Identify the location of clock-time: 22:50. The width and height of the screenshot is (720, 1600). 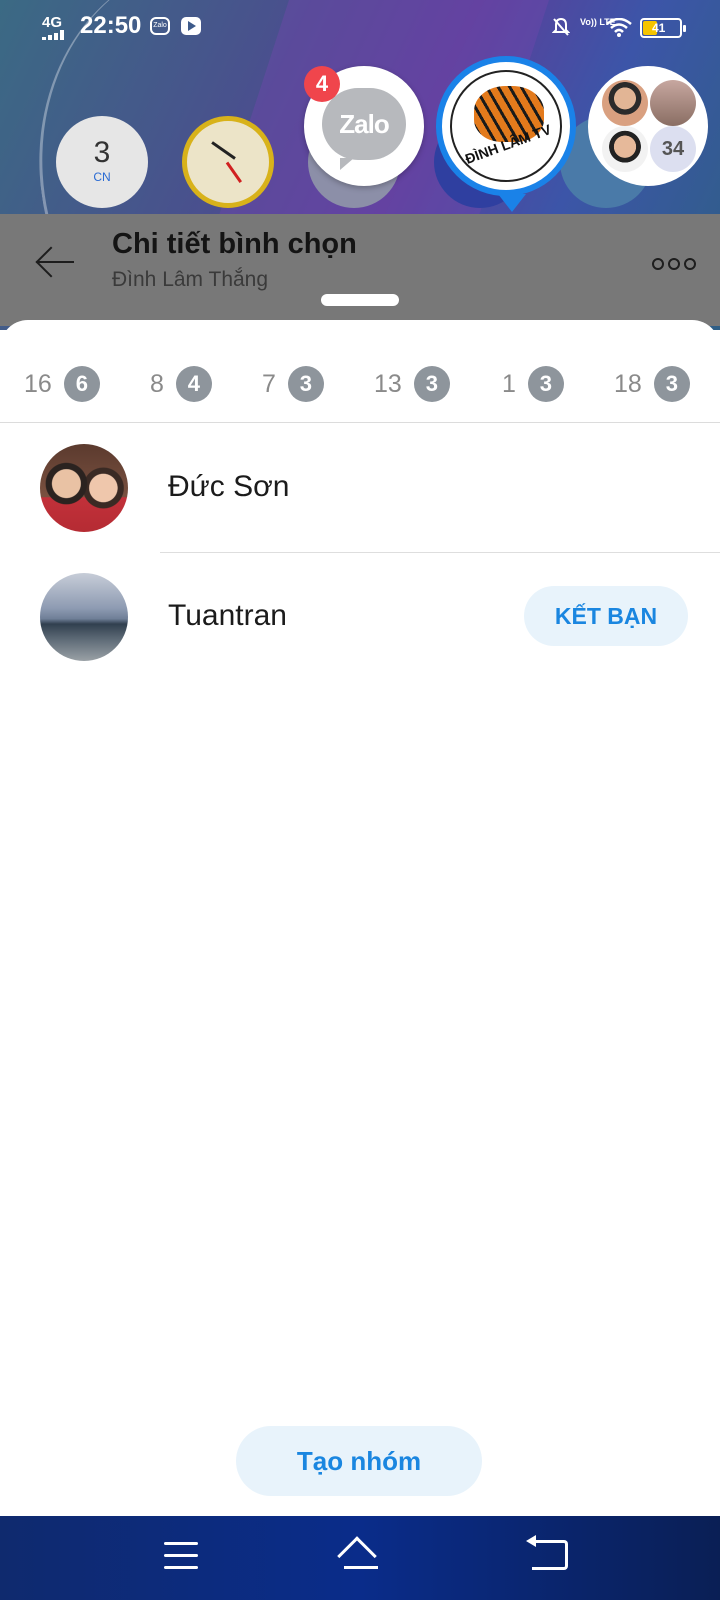
(111, 25).